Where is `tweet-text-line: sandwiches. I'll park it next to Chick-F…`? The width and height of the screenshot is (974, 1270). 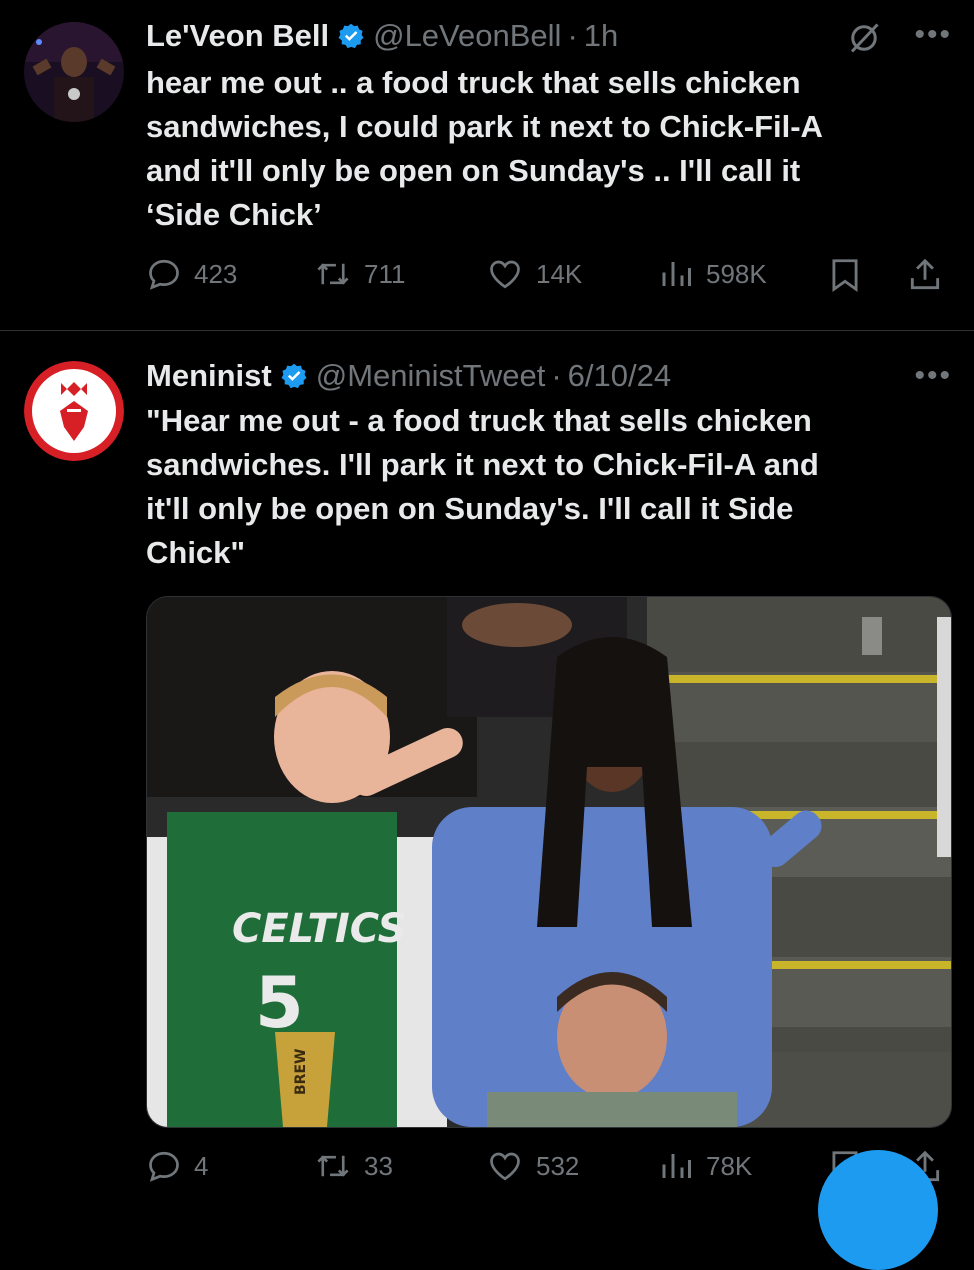 tweet-text-line: sandwiches. I'll park it next to Chick-F… is located at coordinates (482, 464).